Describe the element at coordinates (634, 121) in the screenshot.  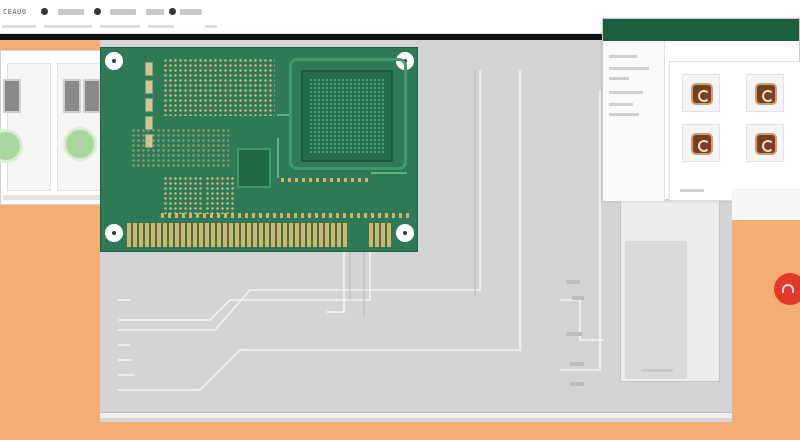
I see `library-sidebar` at that location.